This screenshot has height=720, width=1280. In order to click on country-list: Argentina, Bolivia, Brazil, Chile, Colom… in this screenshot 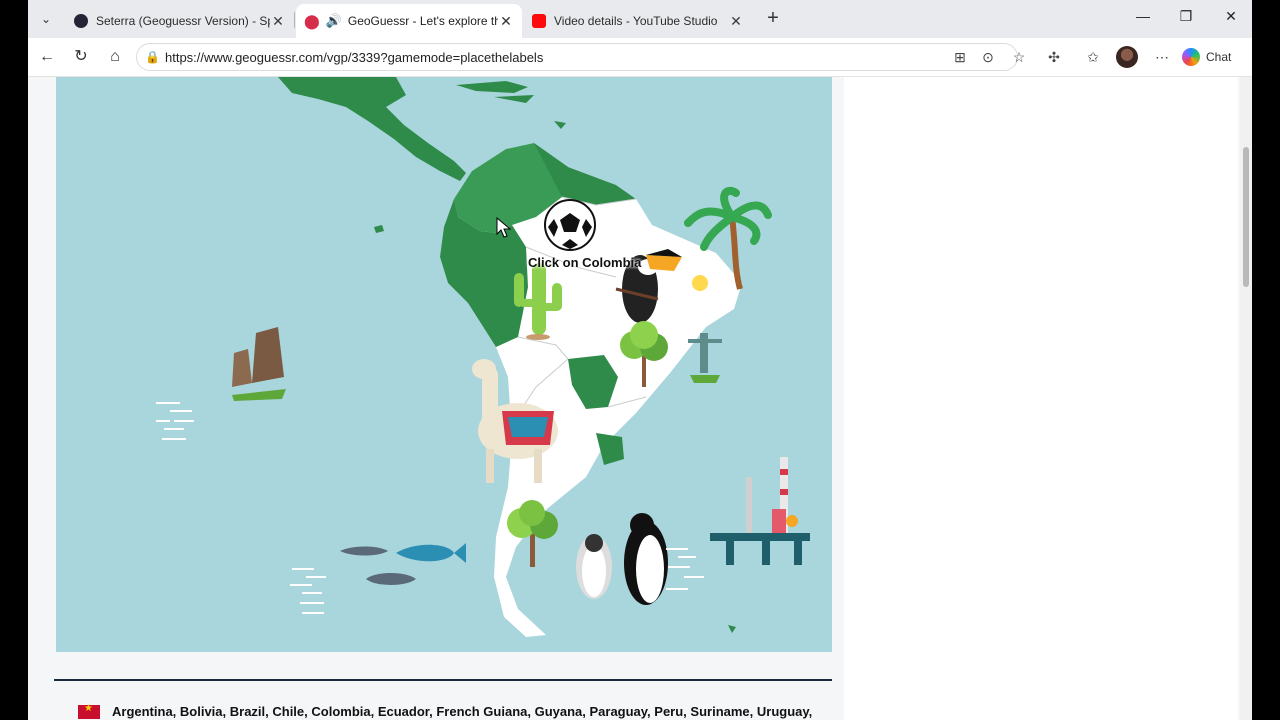, I will do `click(462, 711)`.